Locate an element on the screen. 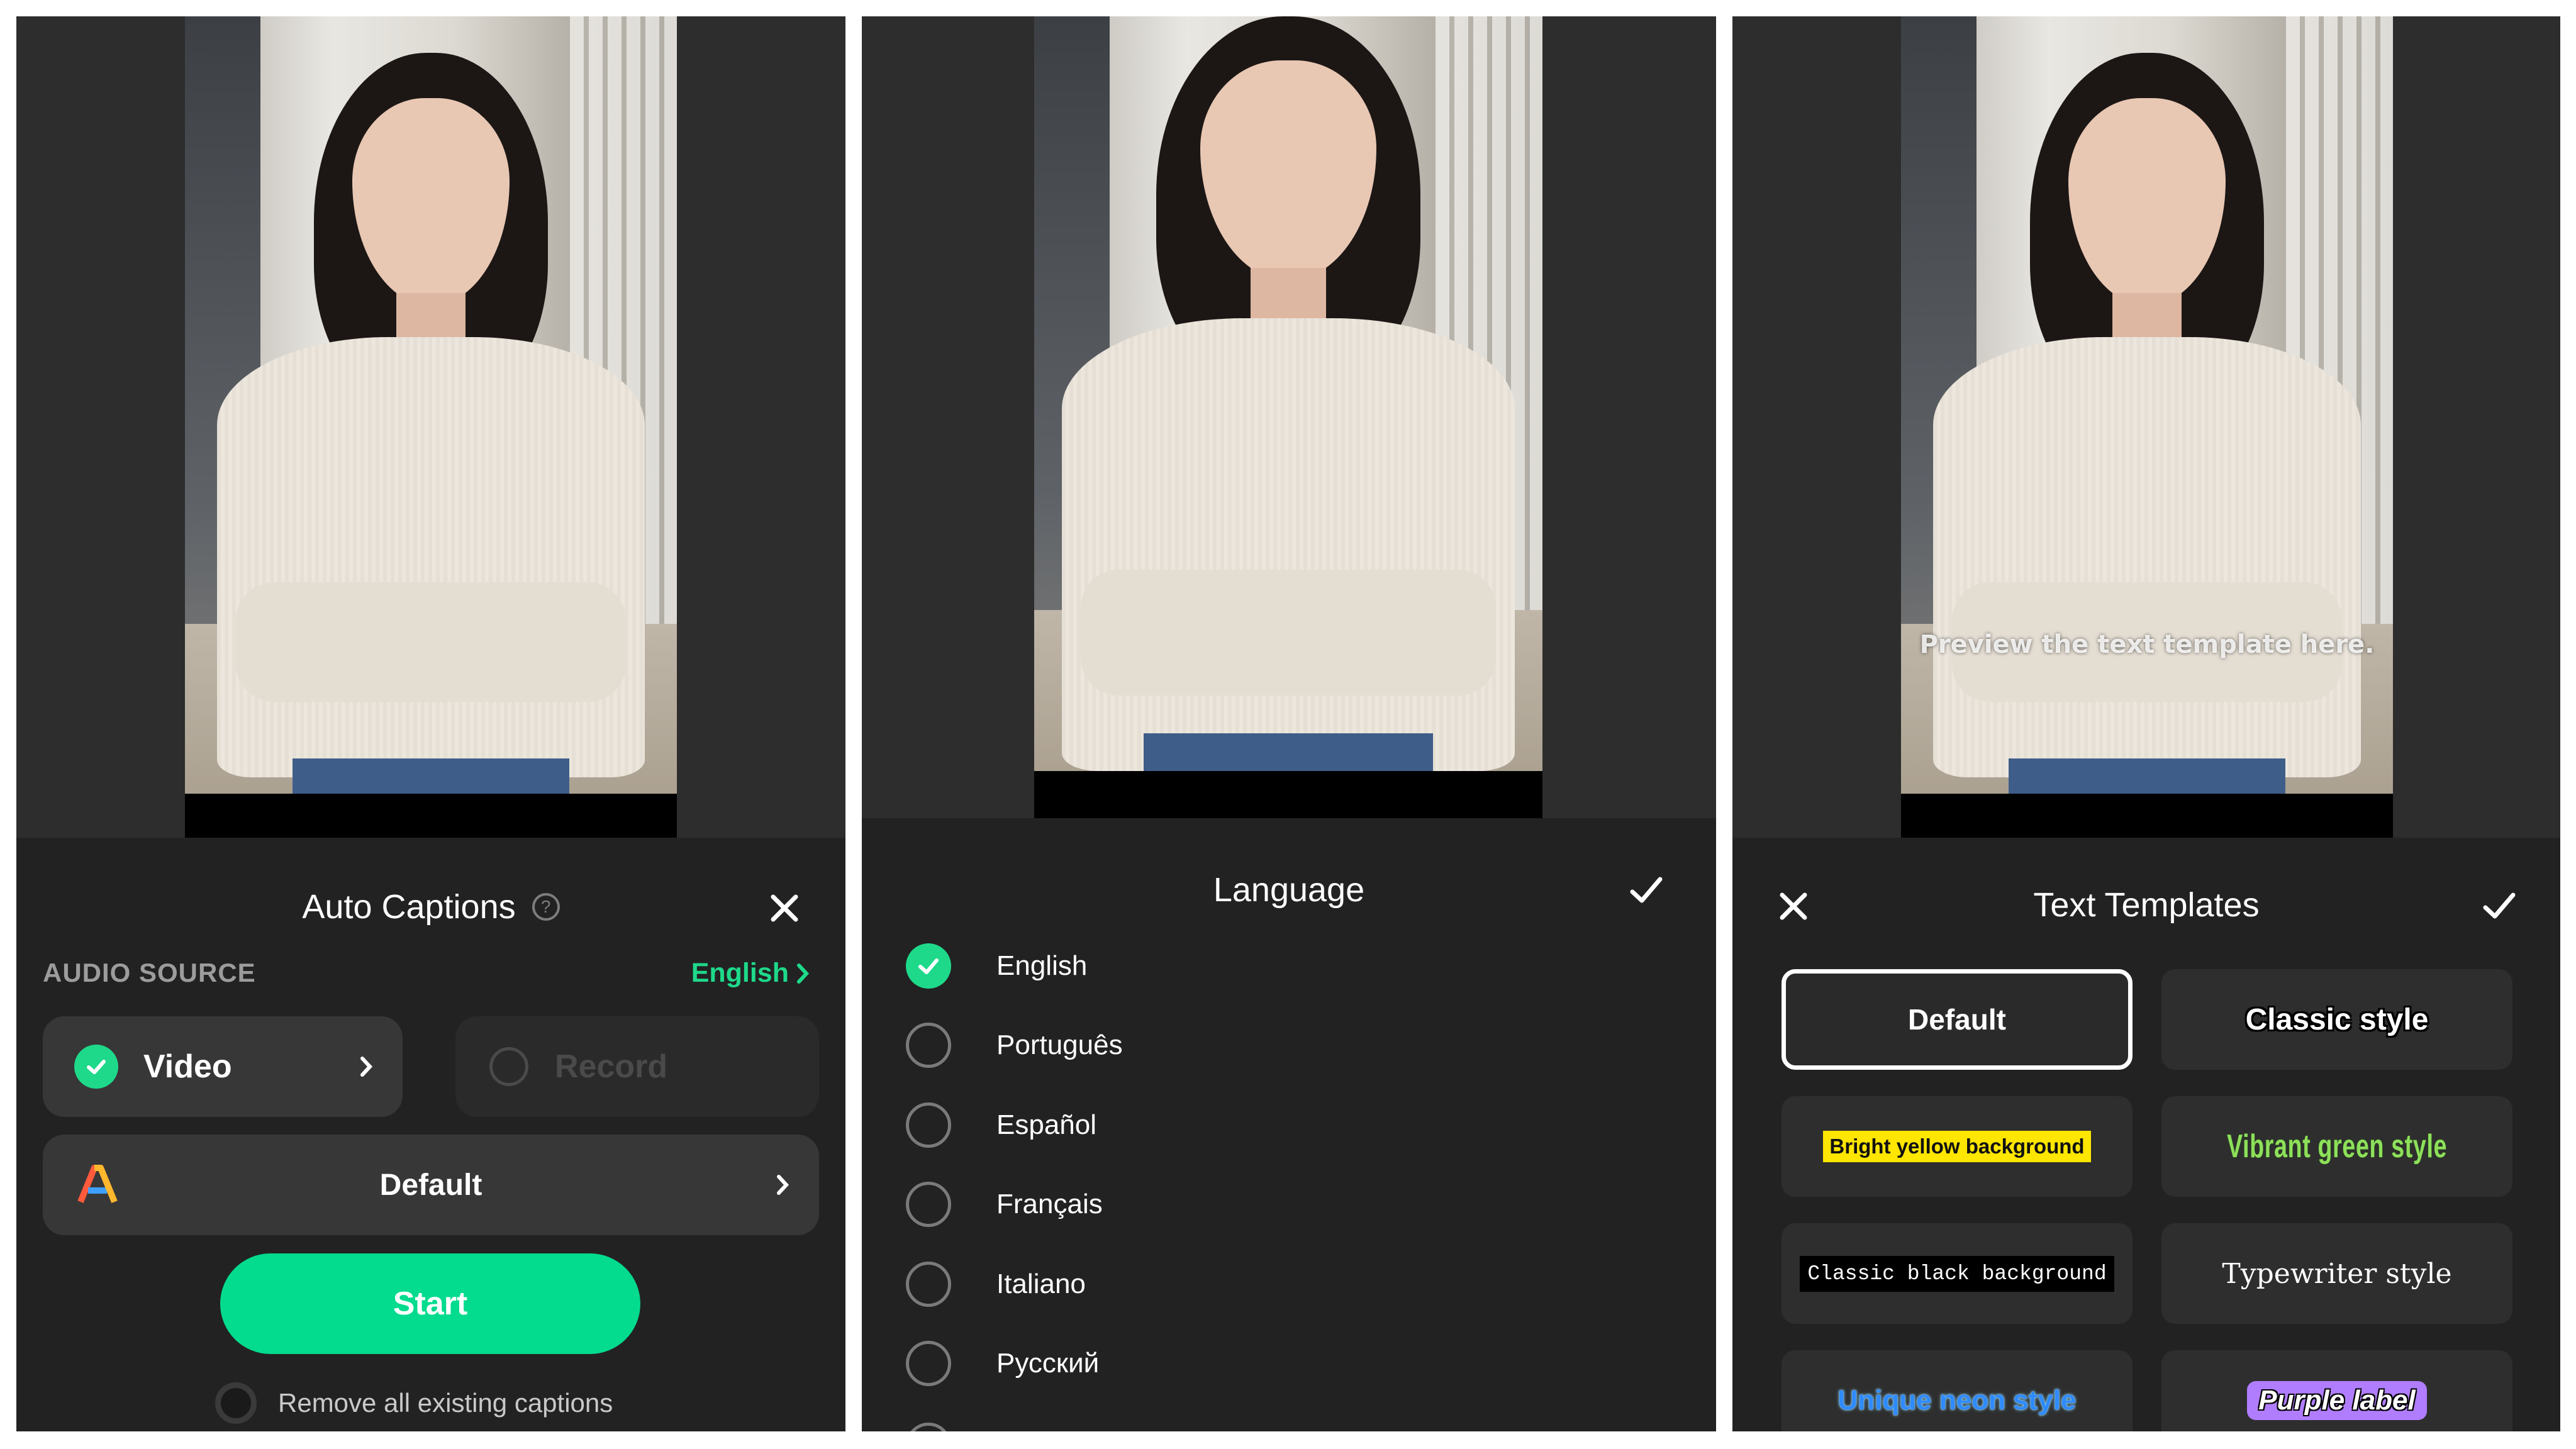  language-option-espanol: Español is located at coordinates (1001, 1125).